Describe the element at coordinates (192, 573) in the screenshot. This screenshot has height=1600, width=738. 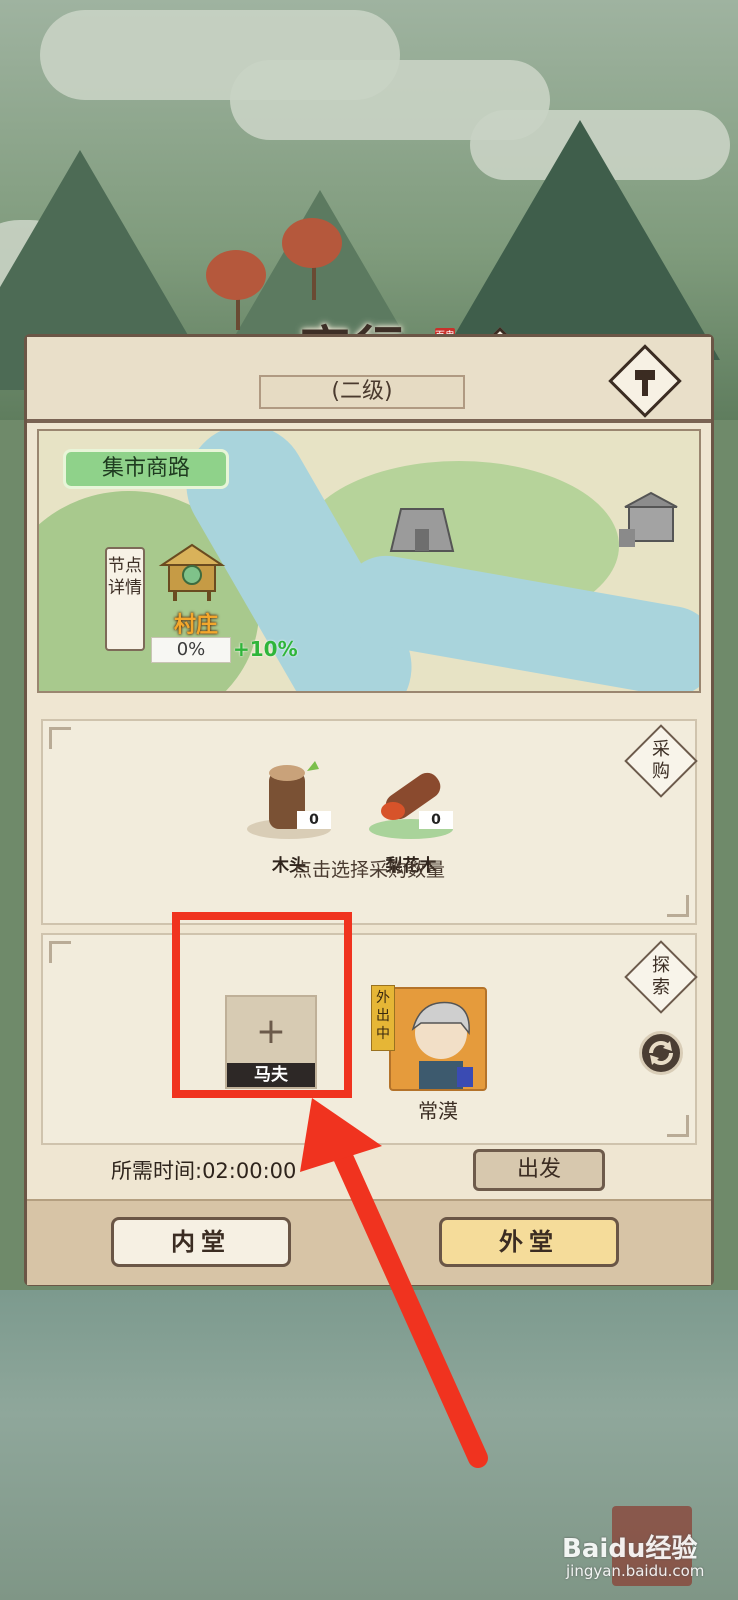
I see `village-node-icon` at that location.